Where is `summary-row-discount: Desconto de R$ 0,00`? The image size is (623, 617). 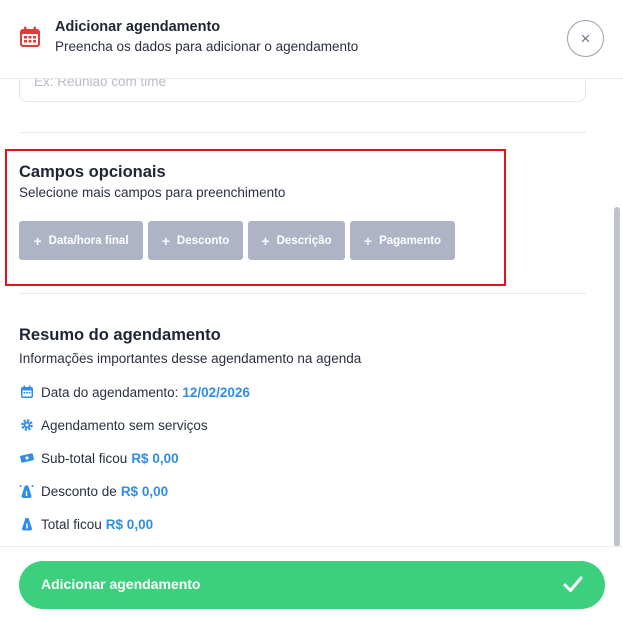 summary-row-discount: Desconto de R$ 0,00 is located at coordinates (93, 491).